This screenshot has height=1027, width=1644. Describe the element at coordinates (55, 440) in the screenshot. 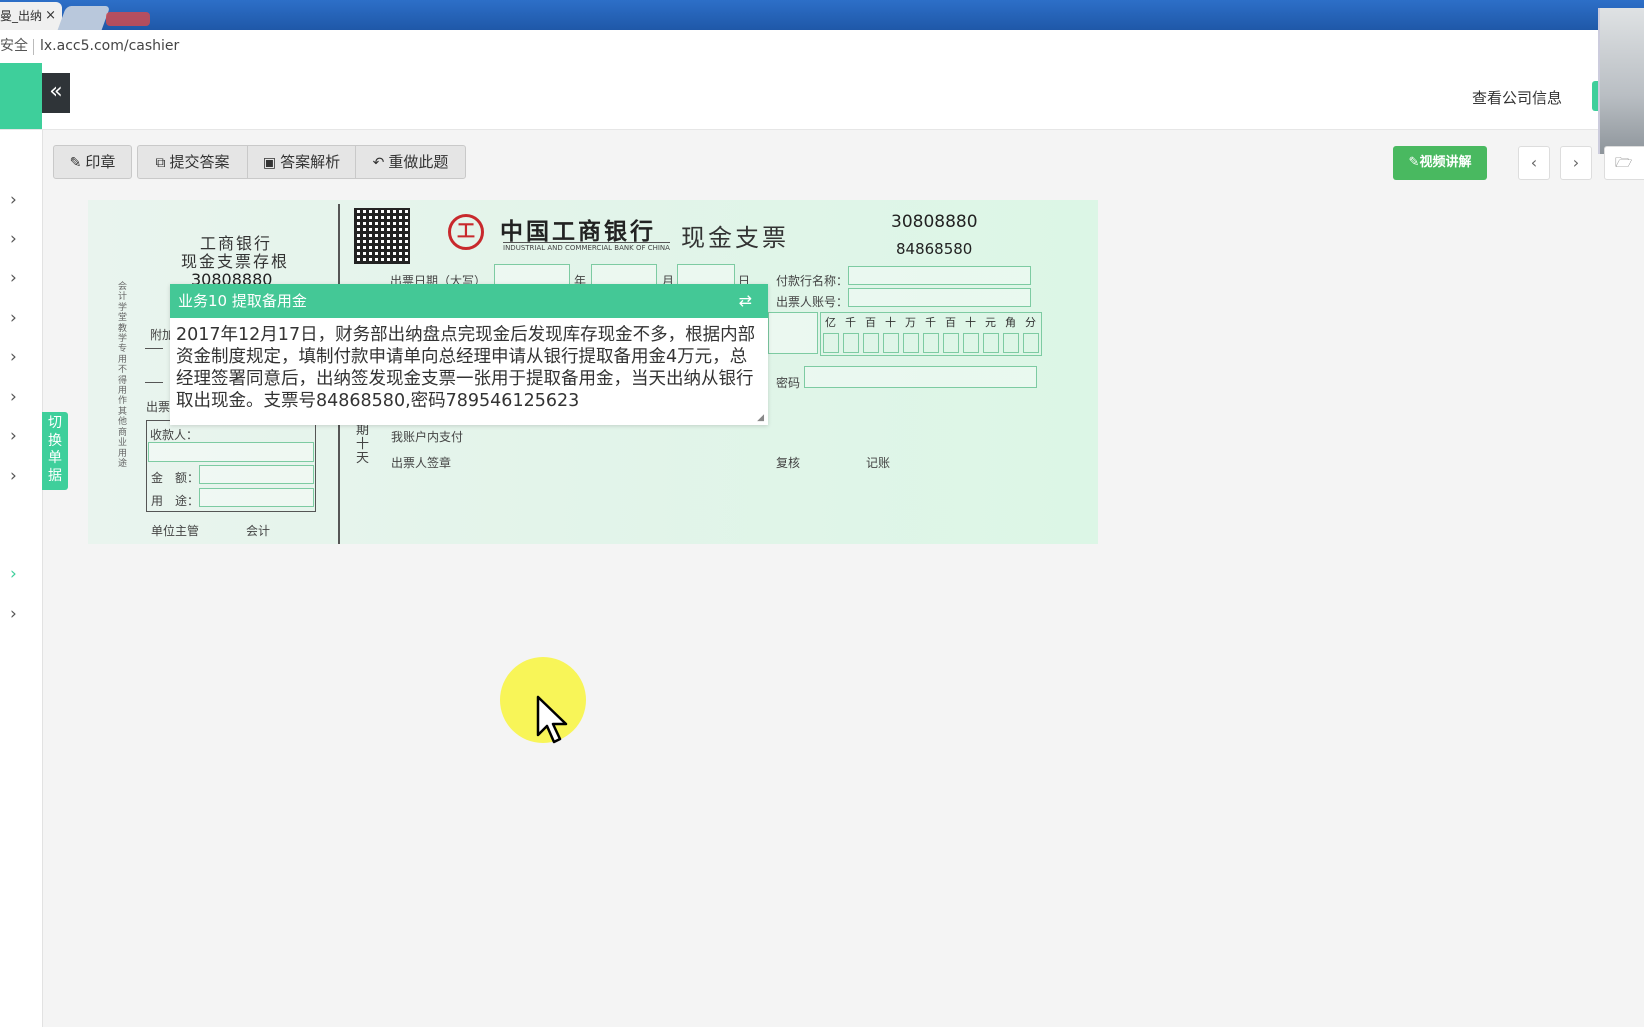

I see `switch-tab-char: 换` at that location.